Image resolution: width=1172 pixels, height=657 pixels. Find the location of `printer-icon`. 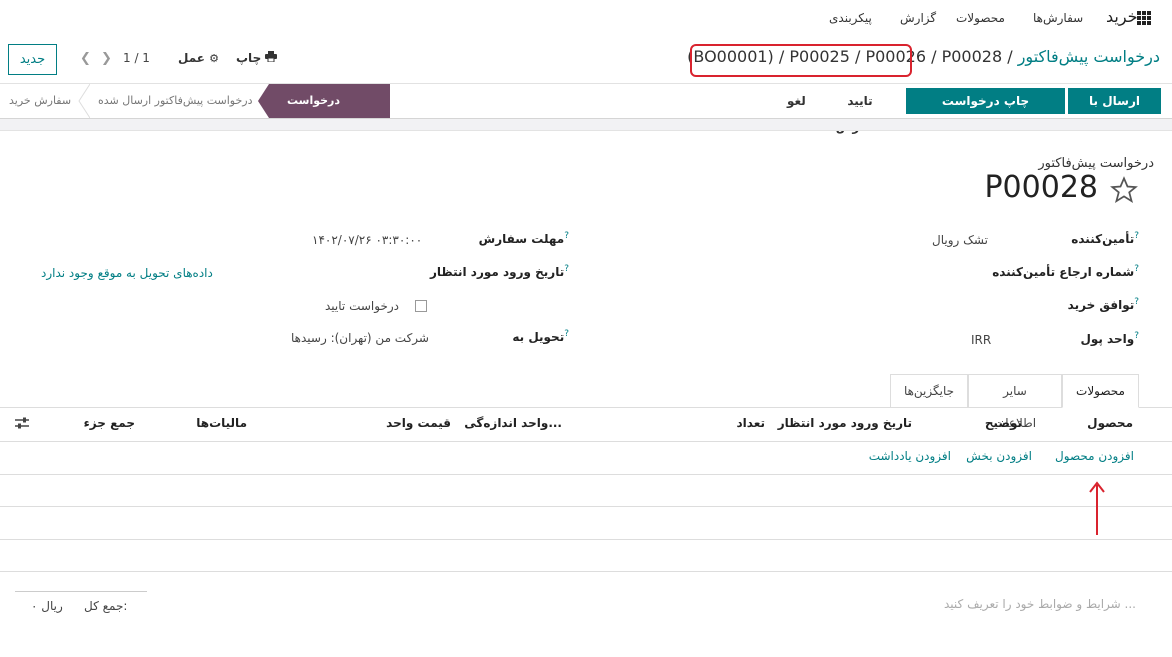

printer-icon is located at coordinates (271, 58).